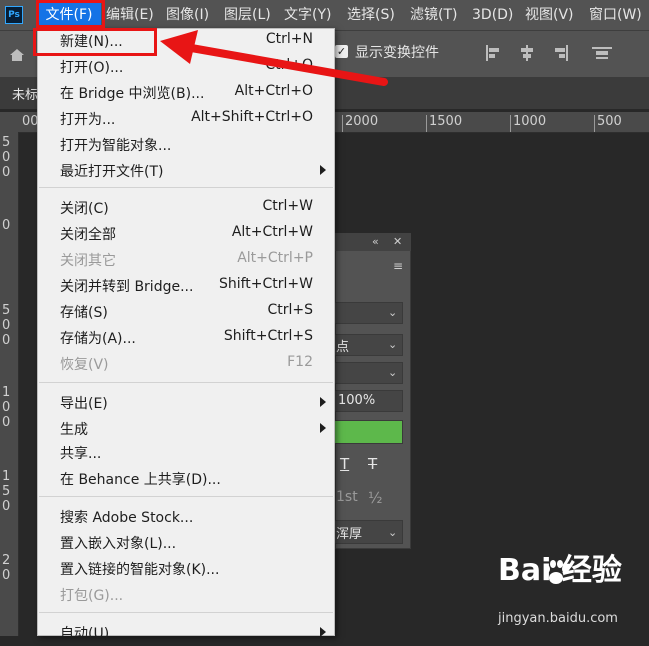  What do you see at coordinates (186, 633) in the screenshot?
I see `menu-item-automate: 自动(U)` at bounding box center [186, 633].